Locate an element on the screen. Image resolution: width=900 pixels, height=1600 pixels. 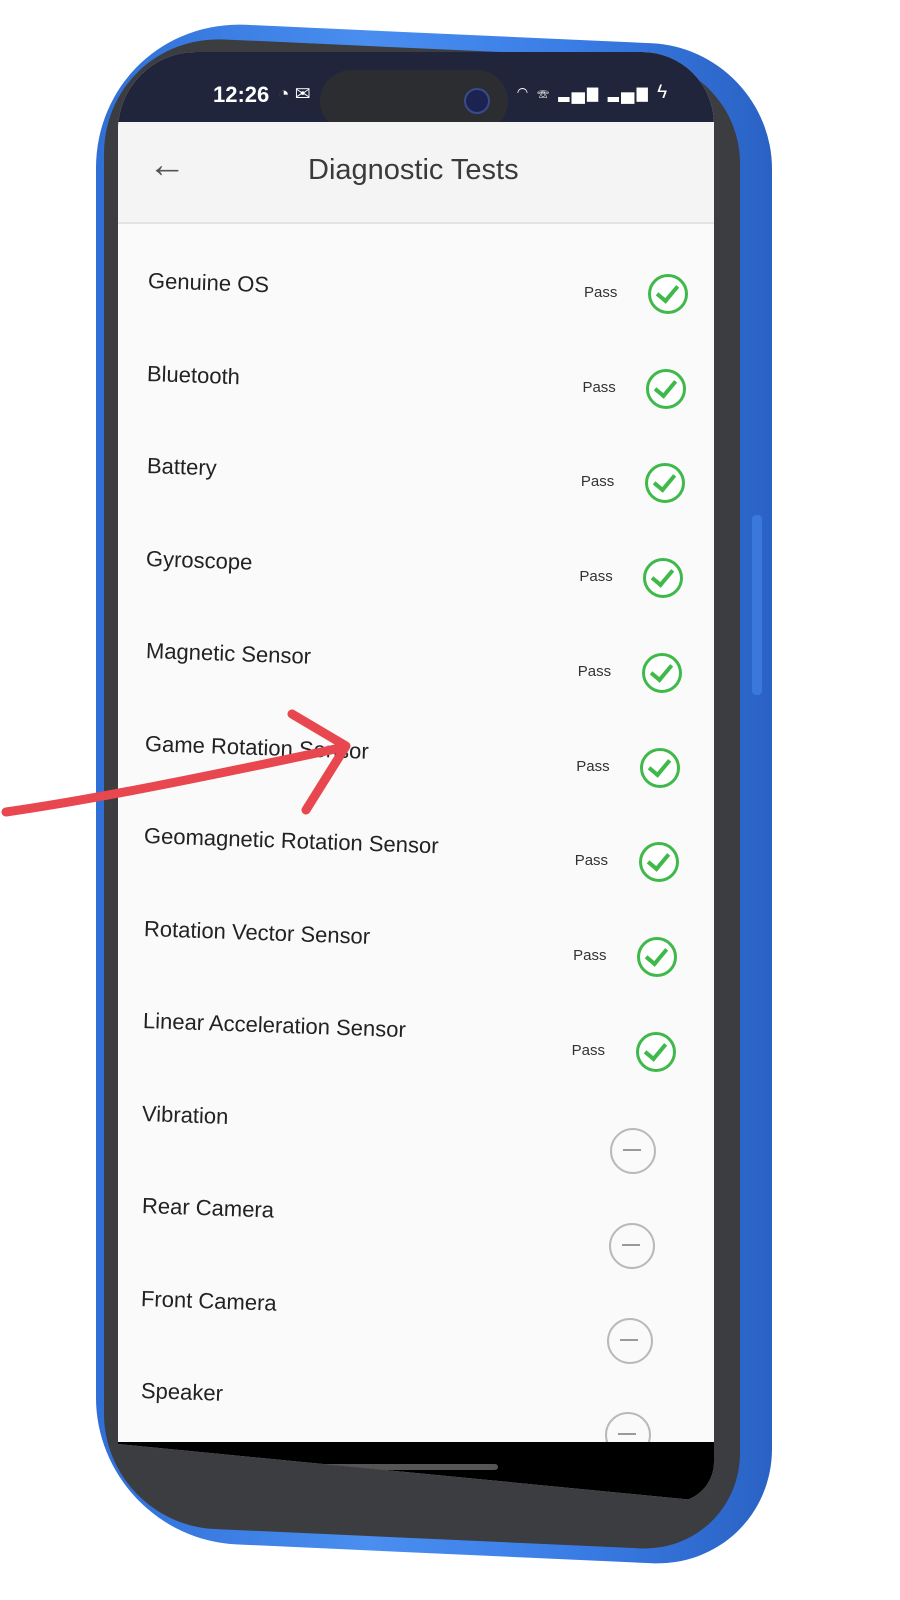
status-bar: 12:26 ◔ ✉ ᛒ ◠ ☏ ▂▄▆ ▂▄▆ ϟ is located at coordinates (416, 92).